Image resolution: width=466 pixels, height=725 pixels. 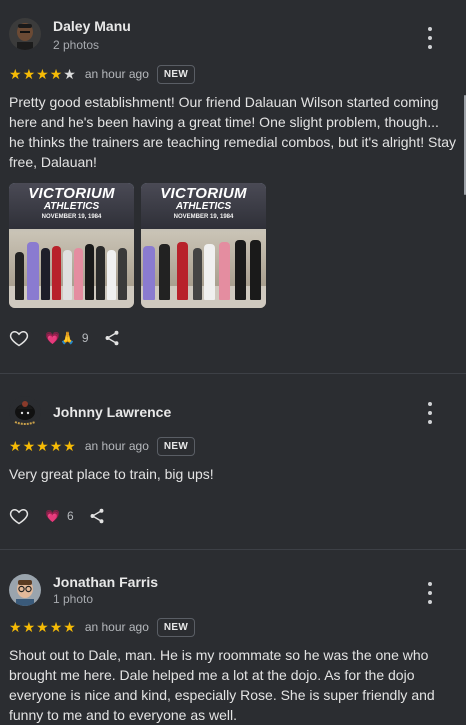 I want to click on review-text: Very great place to train, big ups!, so click(x=111, y=474).